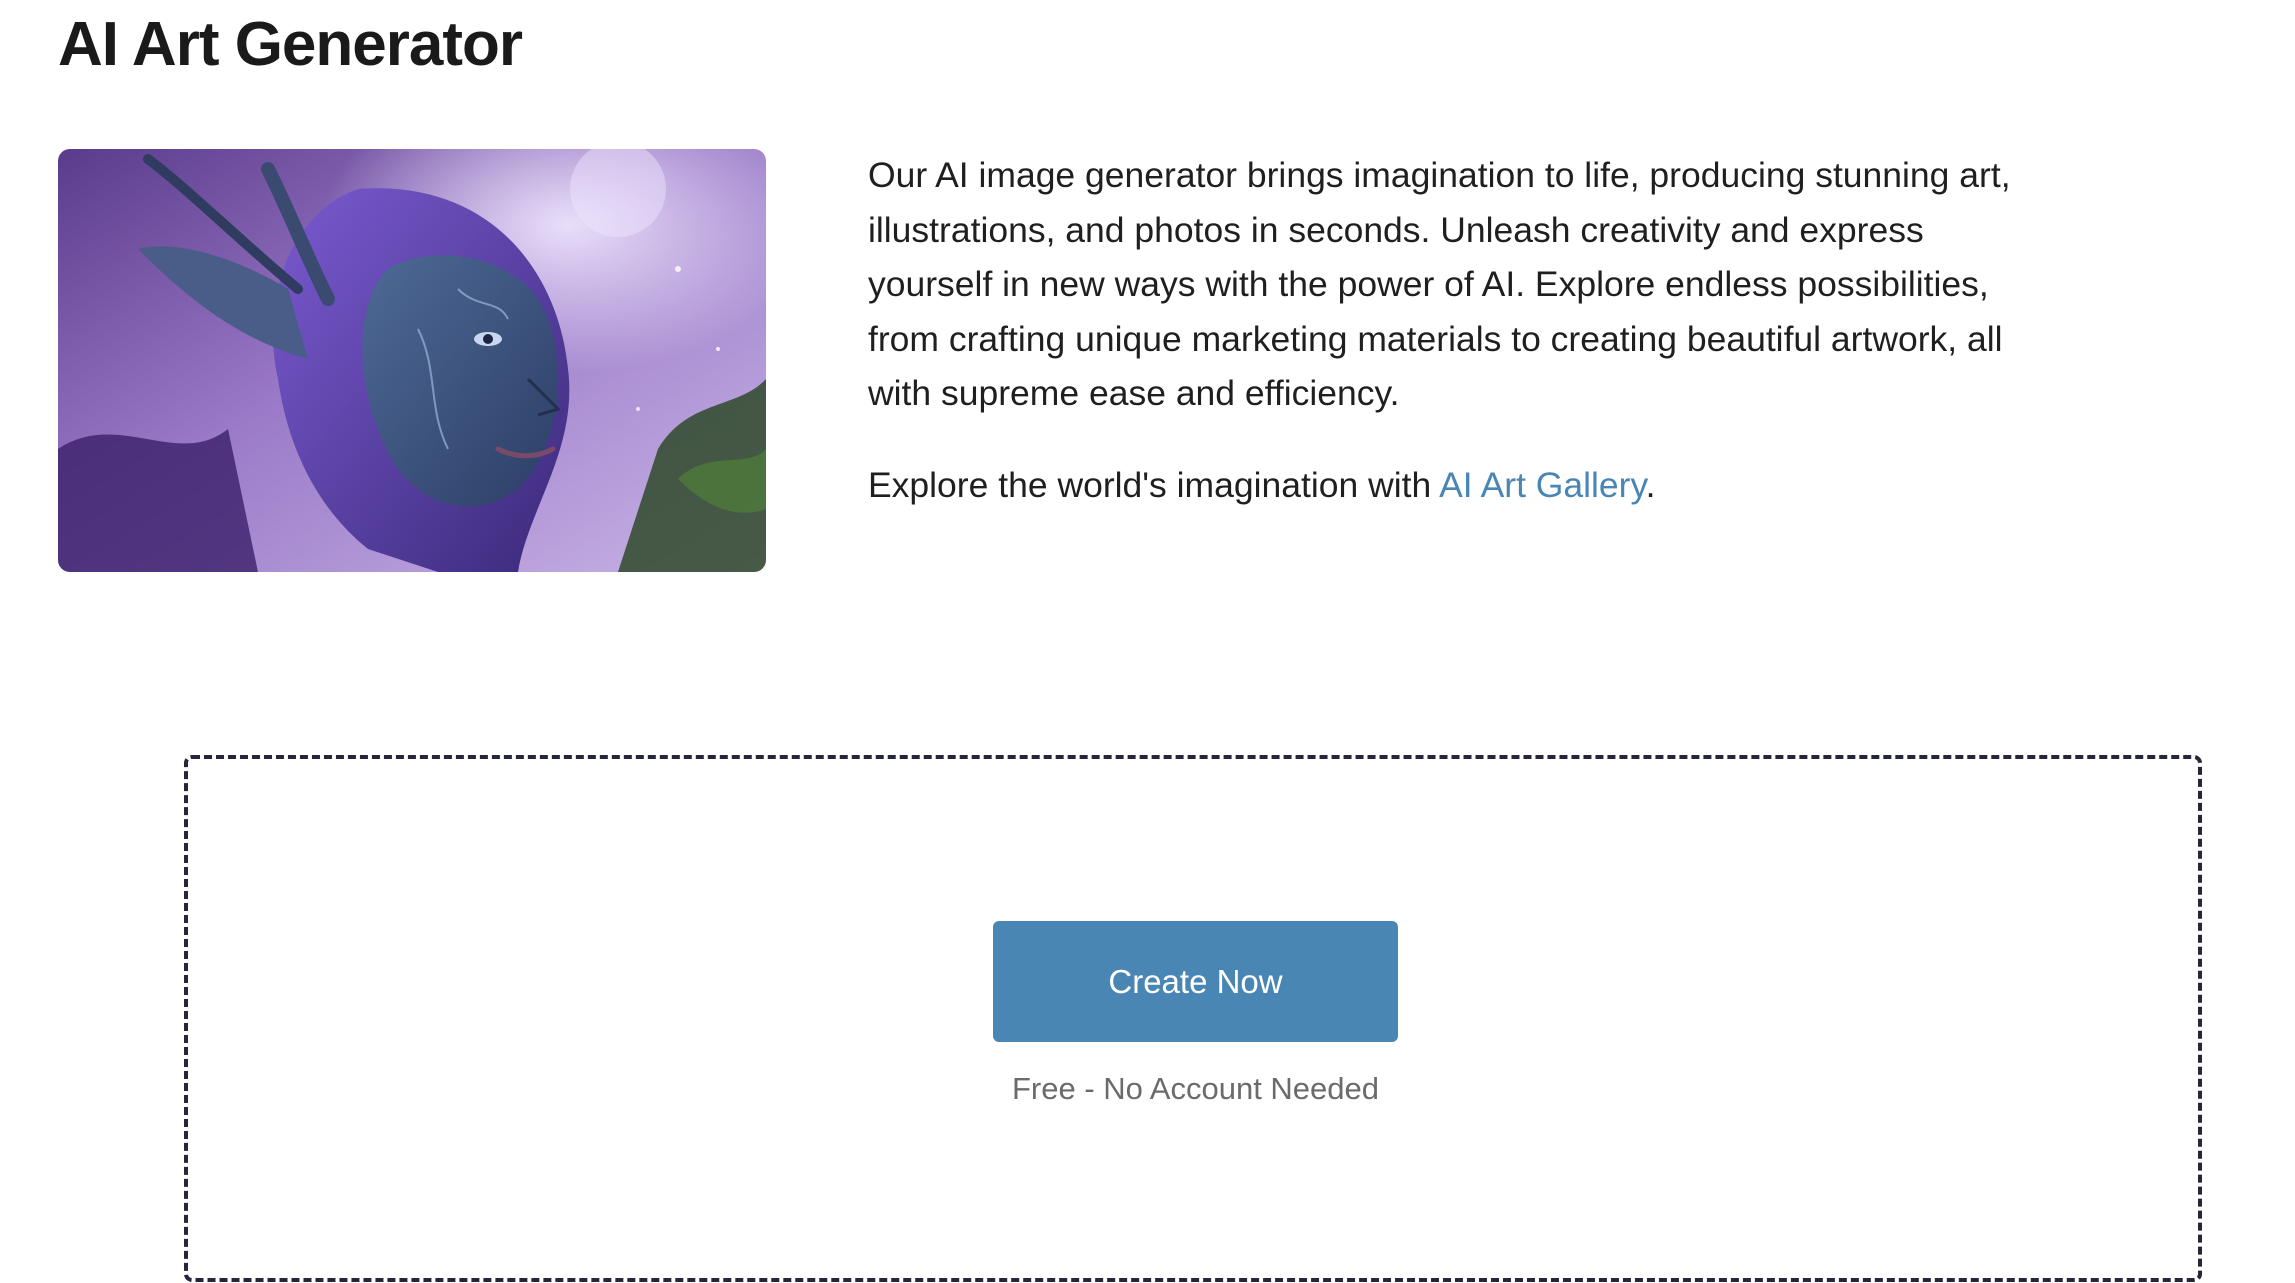 The height and width of the screenshot is (1283, 2295). Describe the element at coordinates (412, 360) in the screenshot. I see `hero-image` at that location.